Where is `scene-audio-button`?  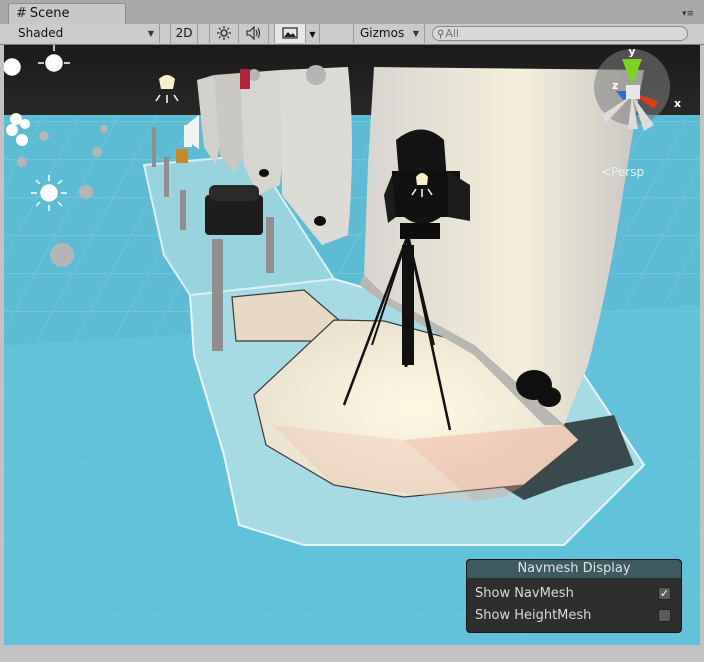 scene-audio-button is located at coordinates (254, 33).